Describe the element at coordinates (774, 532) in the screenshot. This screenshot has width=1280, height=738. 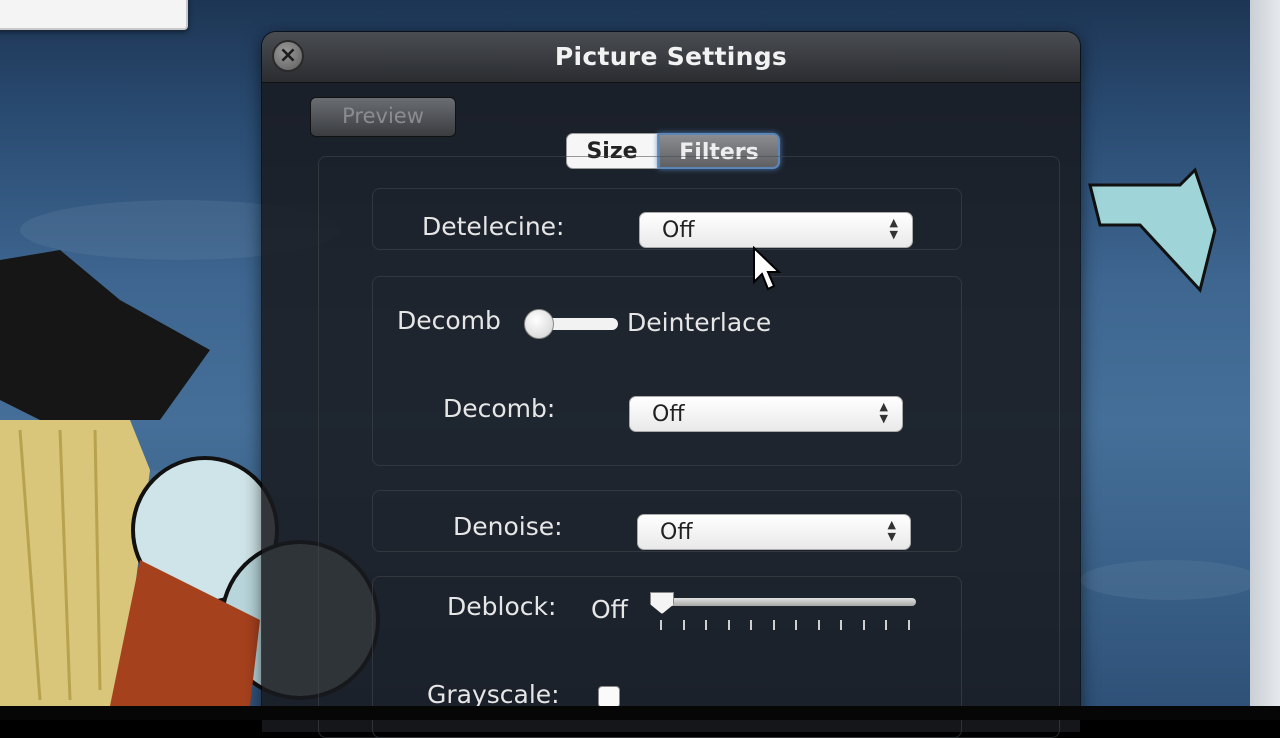
I see `denoise-select: Off ▲ ▼` at that location.